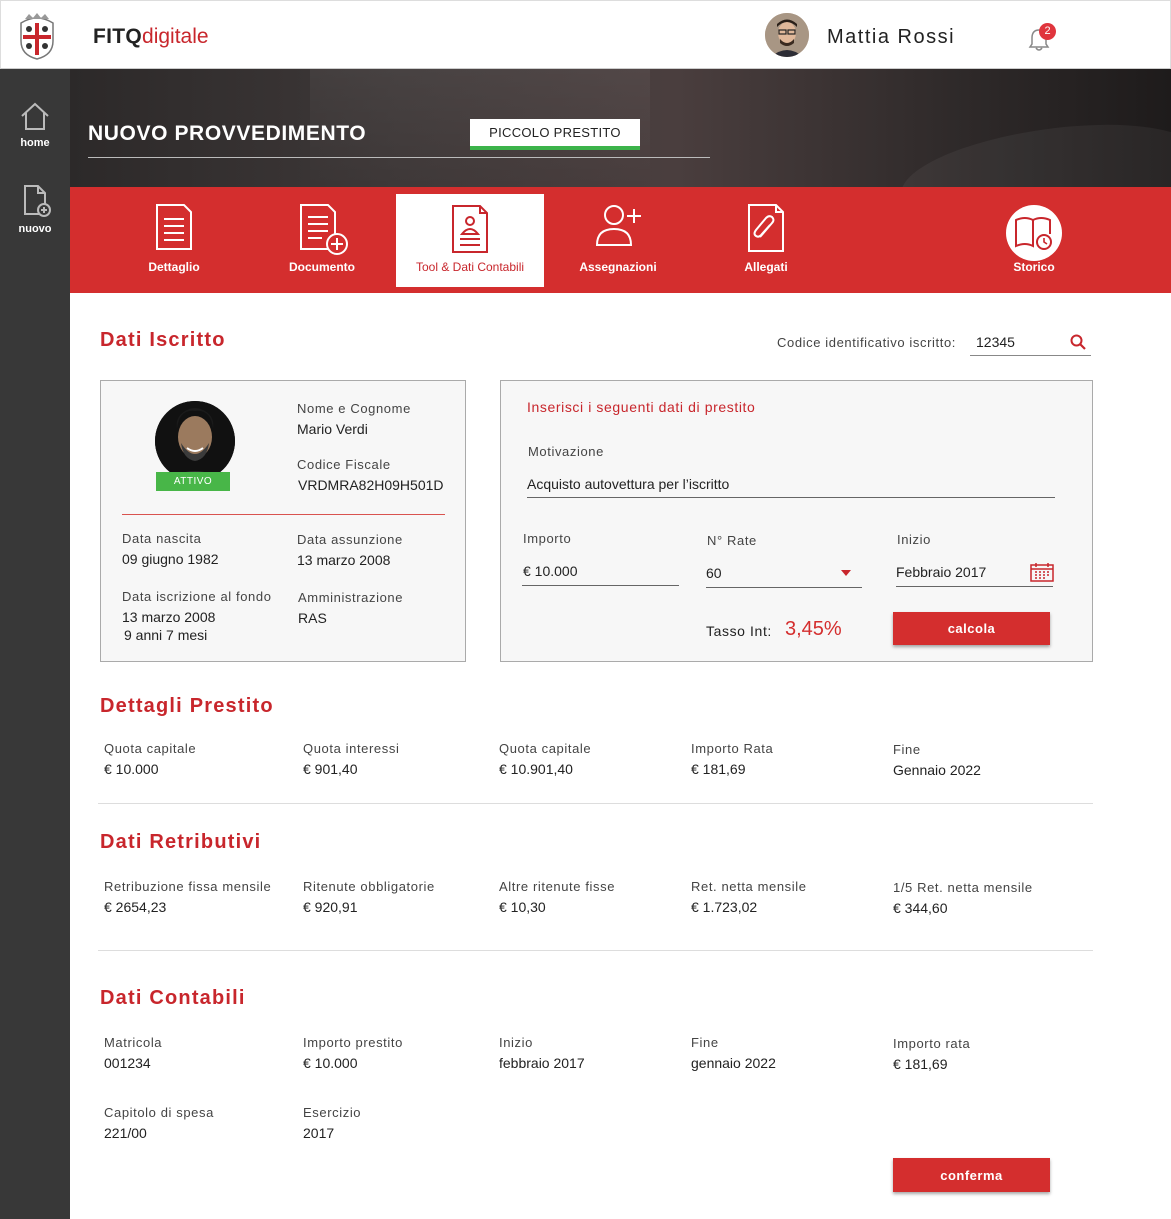  I want to click on importo-label: Importo, so click(547, 538).